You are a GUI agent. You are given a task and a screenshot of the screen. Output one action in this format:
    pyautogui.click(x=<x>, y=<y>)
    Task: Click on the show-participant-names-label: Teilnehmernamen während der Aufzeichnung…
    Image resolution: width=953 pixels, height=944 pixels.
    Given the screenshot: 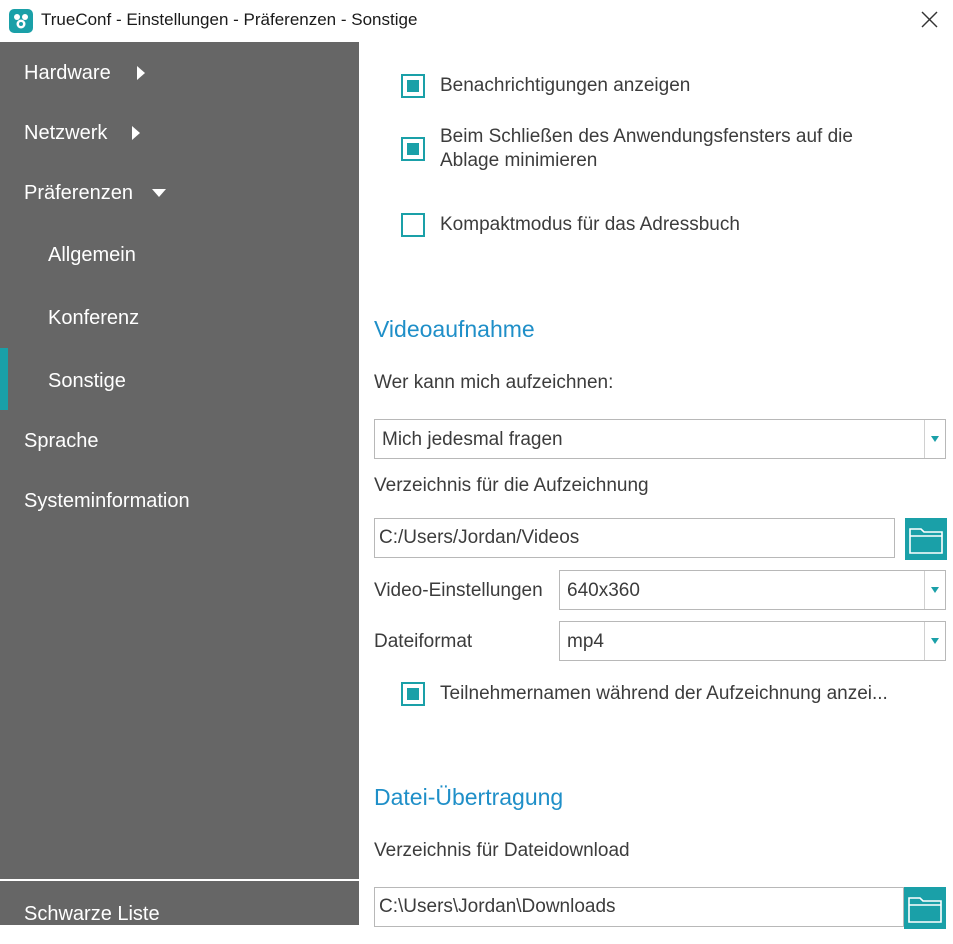 What is the action you would take?
    pyautogui.click(x=664, y=693)
    